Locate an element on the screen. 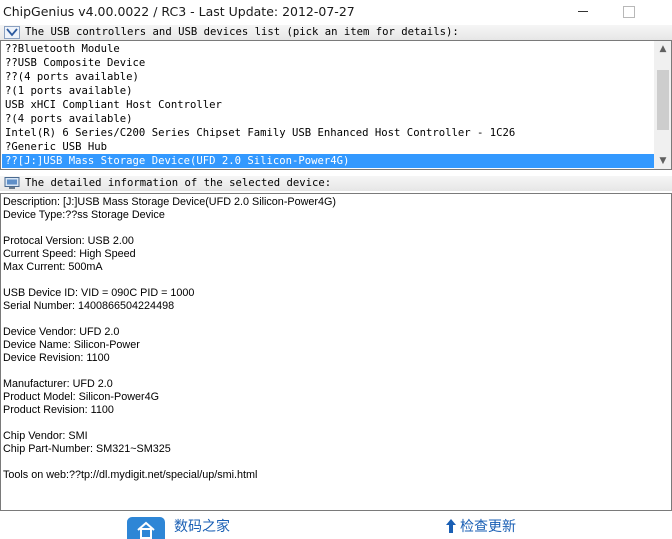 This screenshot has height=539, width=672. detail-line: Product Revision: 1100 is located at coordinates (58, 410).